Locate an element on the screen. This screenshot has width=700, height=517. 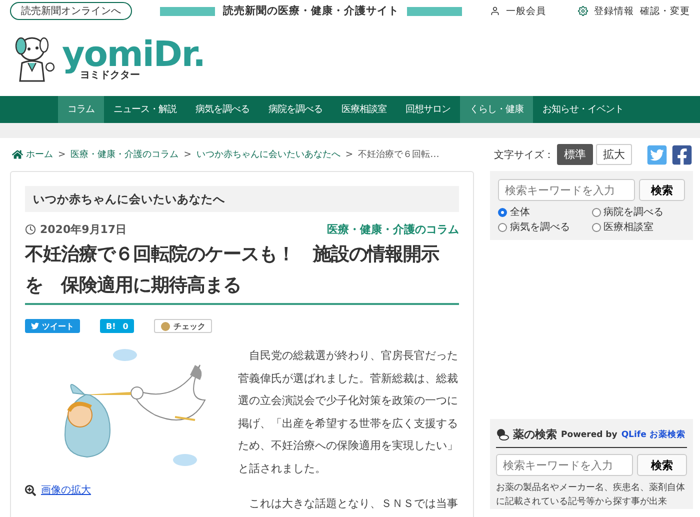
search-scope-option: 病気を調べる is located at coordinates (545, 227).